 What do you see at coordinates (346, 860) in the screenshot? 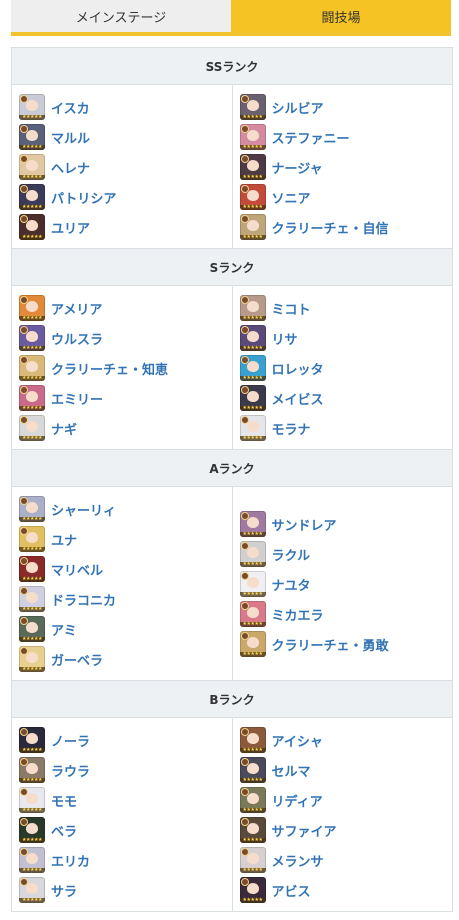
I see `character-entry: ★★★★★ メランサ` at bounding box center [346, 860].